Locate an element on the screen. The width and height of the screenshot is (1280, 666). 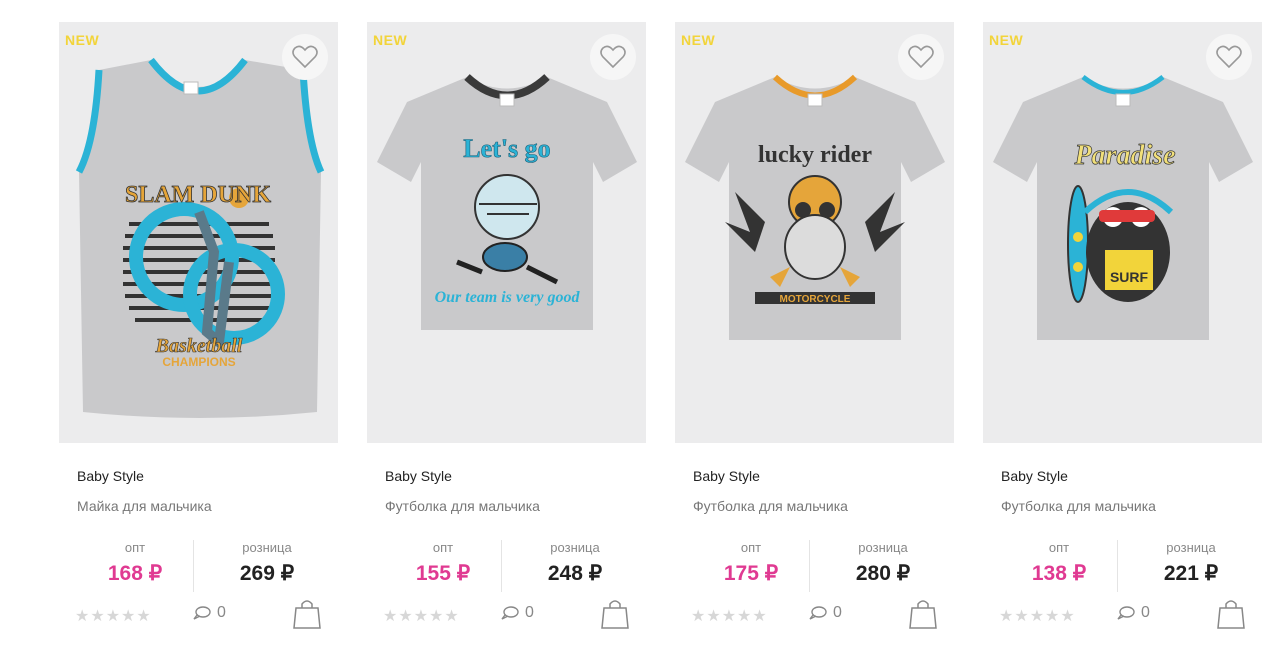
product-image: Paradise SURF NEW is located at coordinates (1122, 232).